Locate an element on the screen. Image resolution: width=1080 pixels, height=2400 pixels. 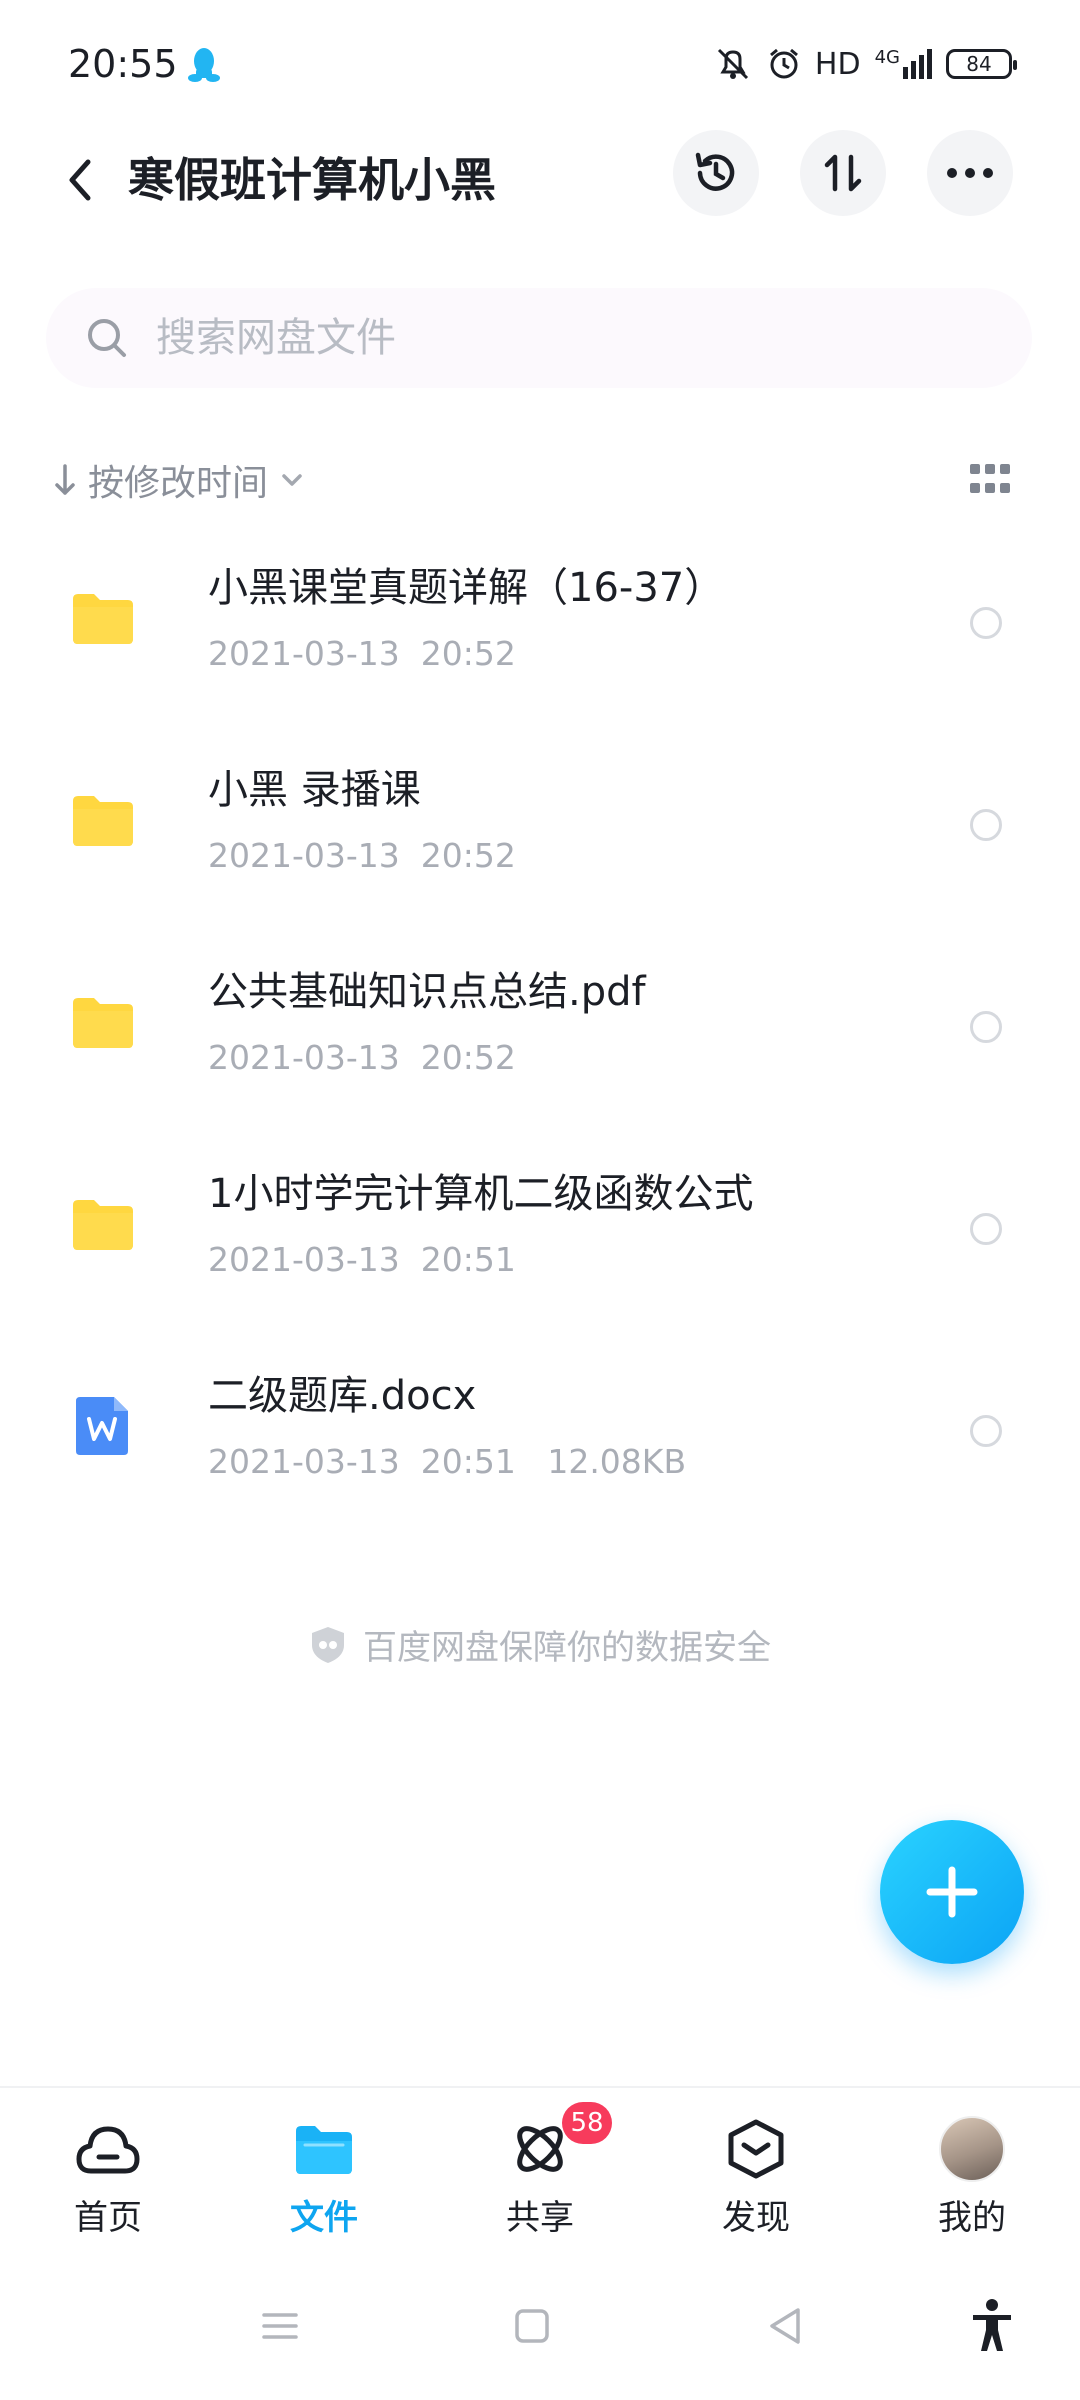
history-button is located at coordinates (716, 173).